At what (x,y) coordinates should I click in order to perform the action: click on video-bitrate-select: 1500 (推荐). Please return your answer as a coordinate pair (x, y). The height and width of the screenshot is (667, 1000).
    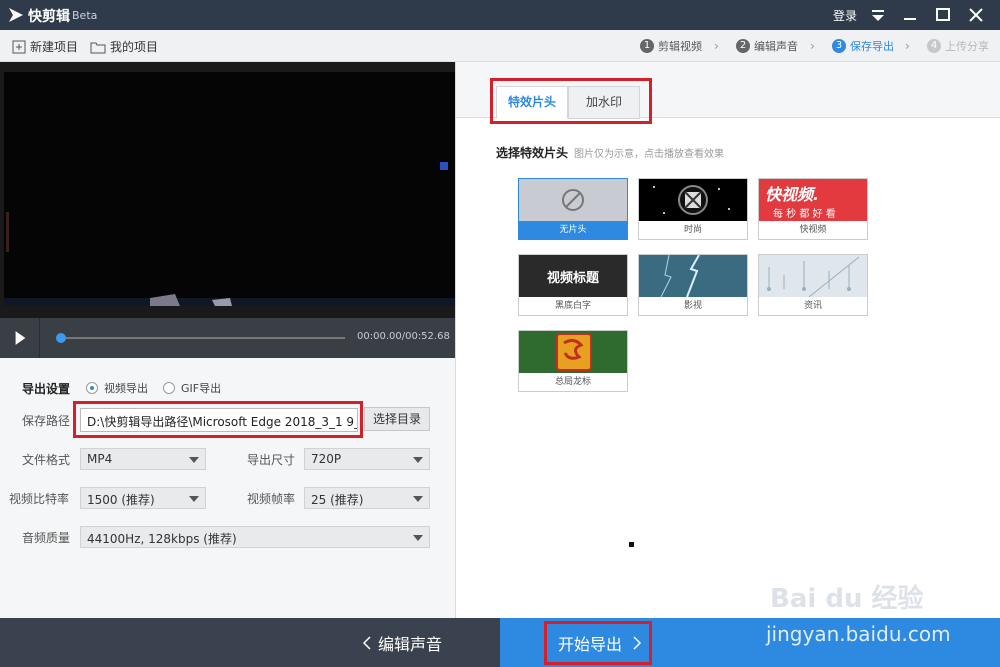
    Looking at the image, I should click on (143, 498).